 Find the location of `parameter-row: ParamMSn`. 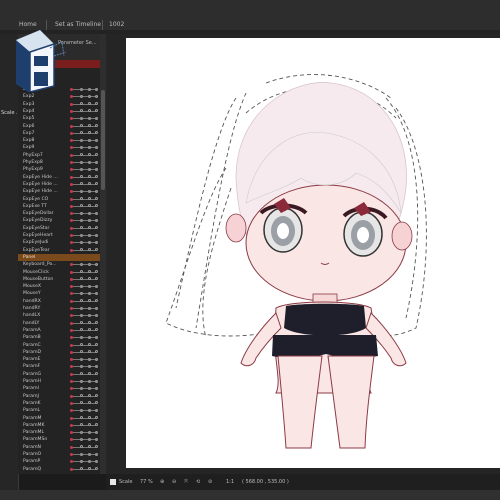

parameter-row: ParamMSn is located at coordinates (59, 439).